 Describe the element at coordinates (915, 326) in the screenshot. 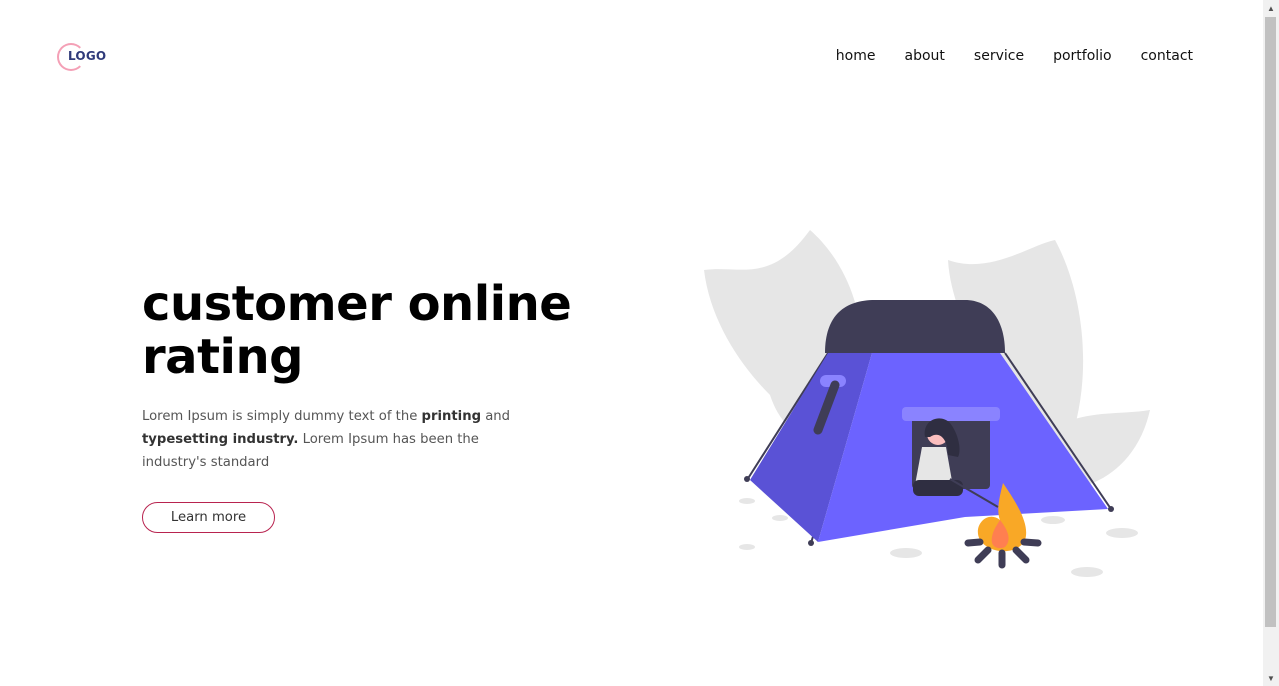

I see `tent-top` at that location.